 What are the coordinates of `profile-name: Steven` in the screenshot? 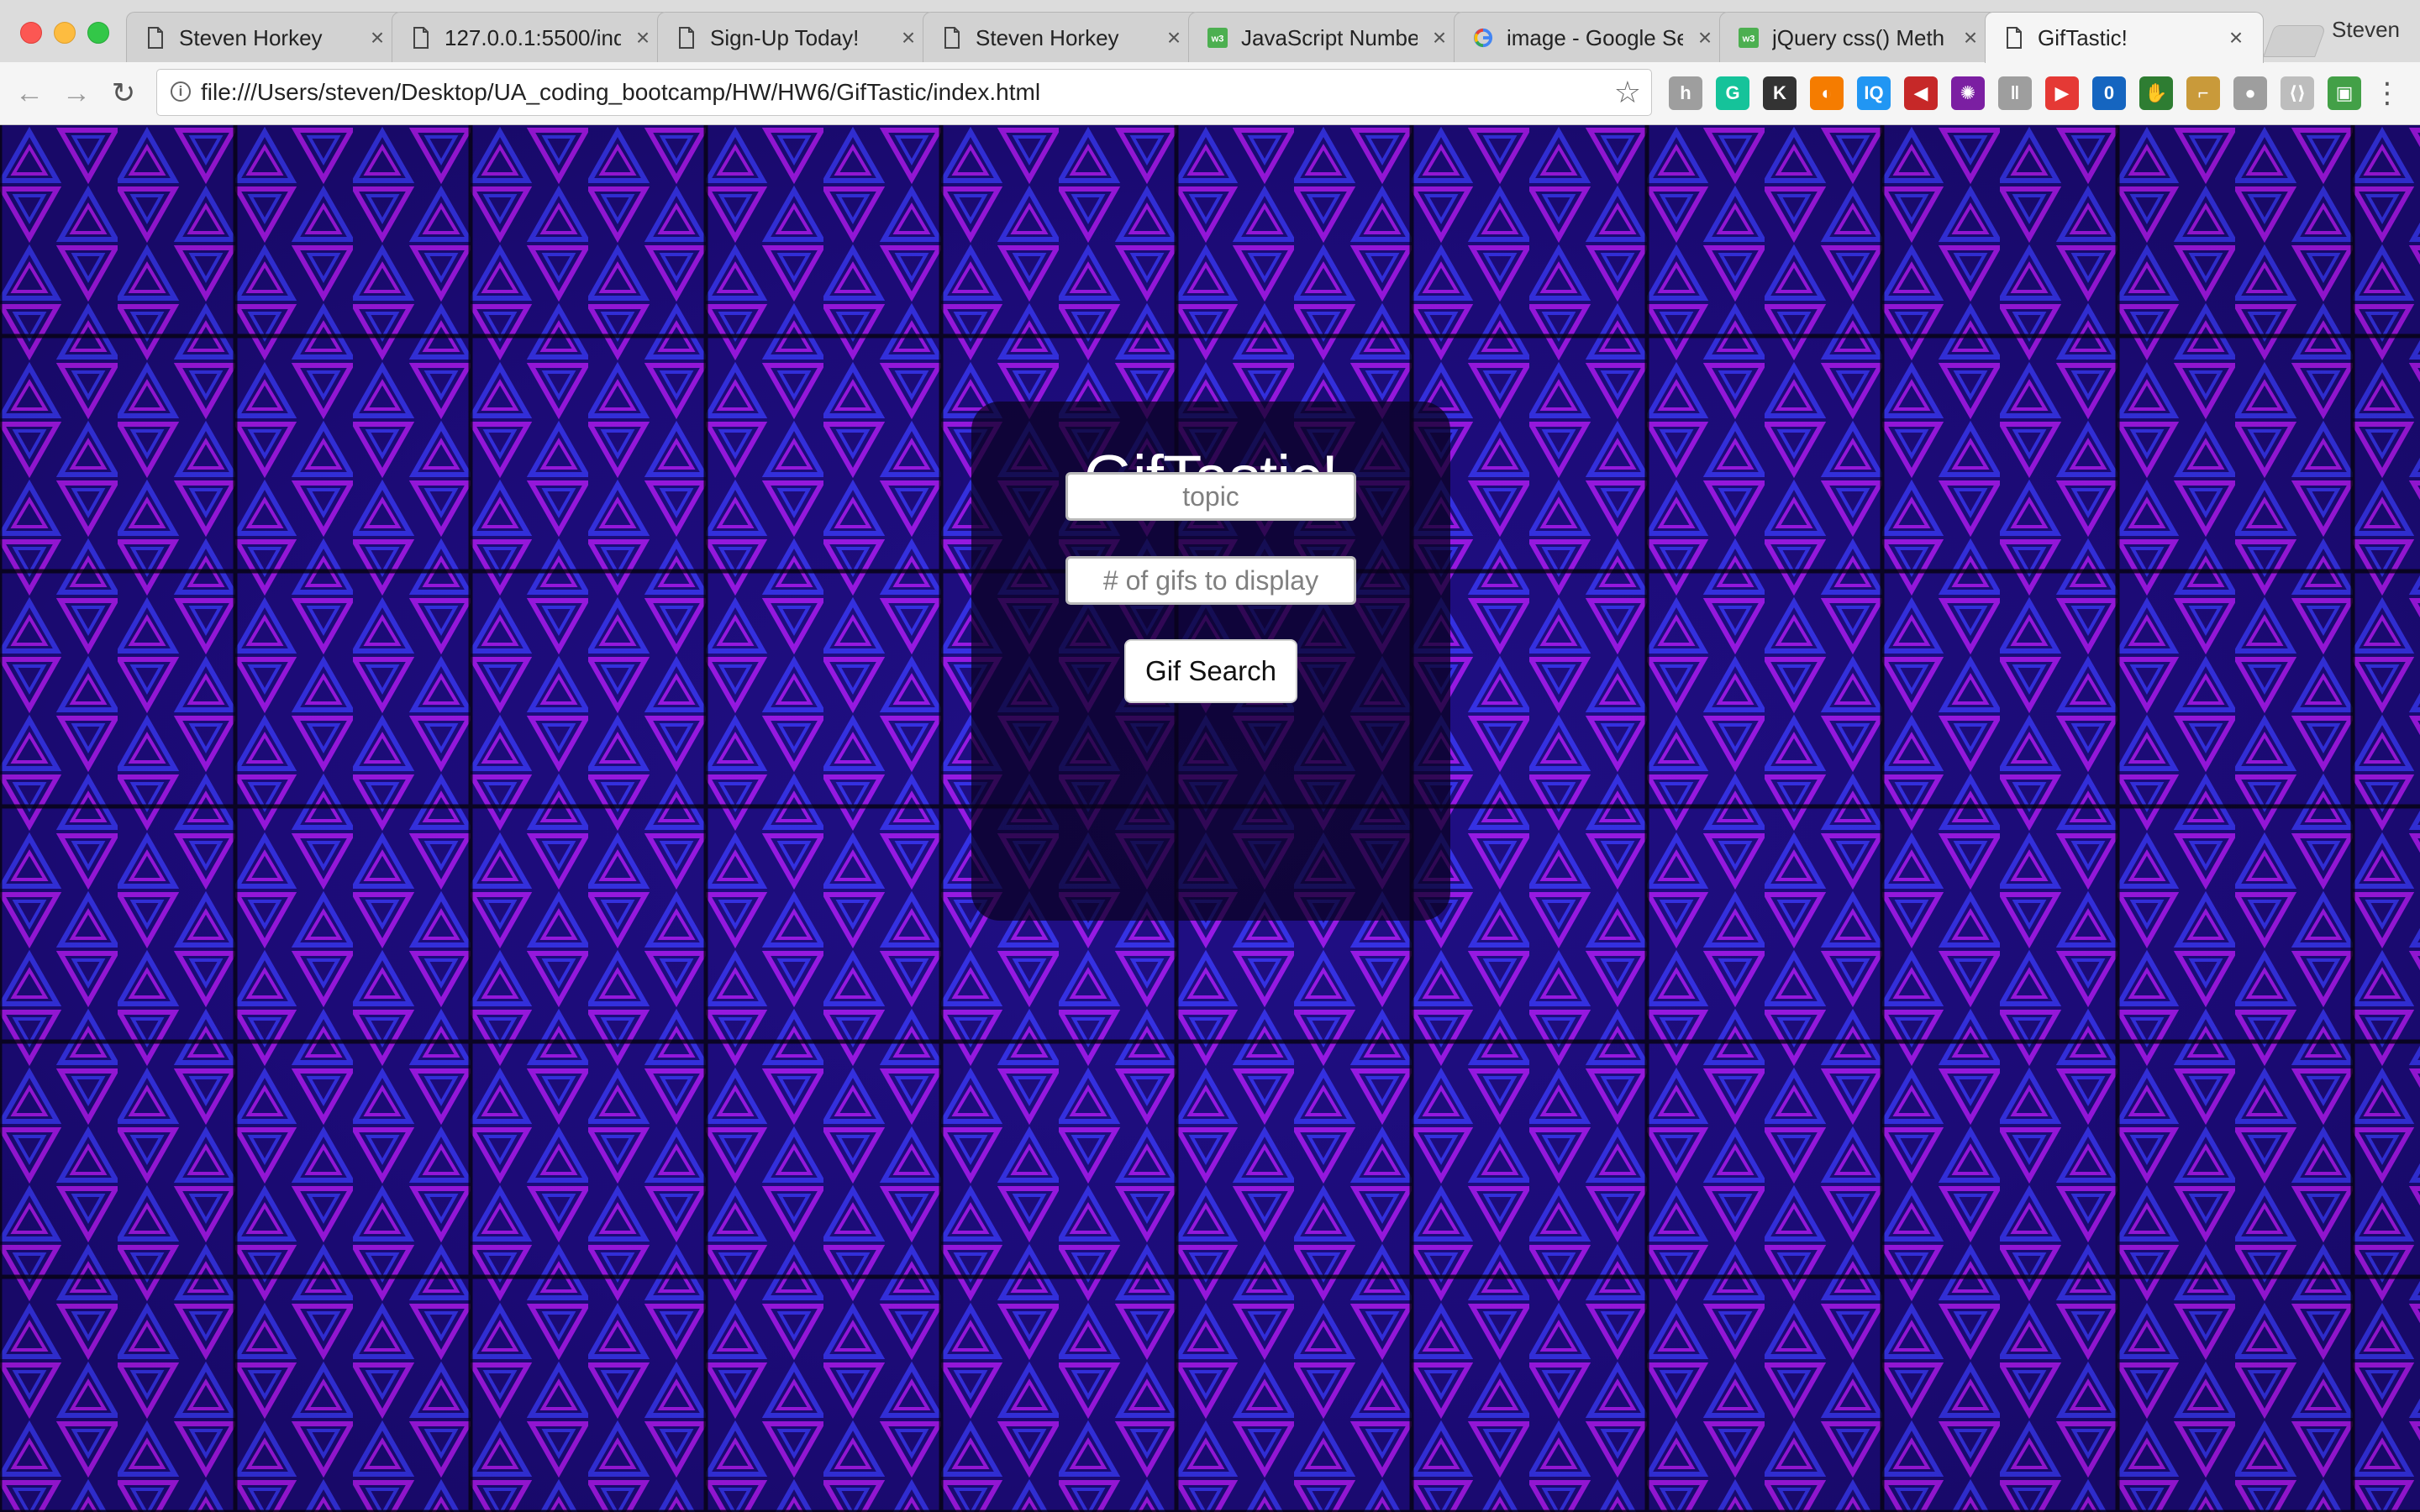 It's located at (2366, 30).